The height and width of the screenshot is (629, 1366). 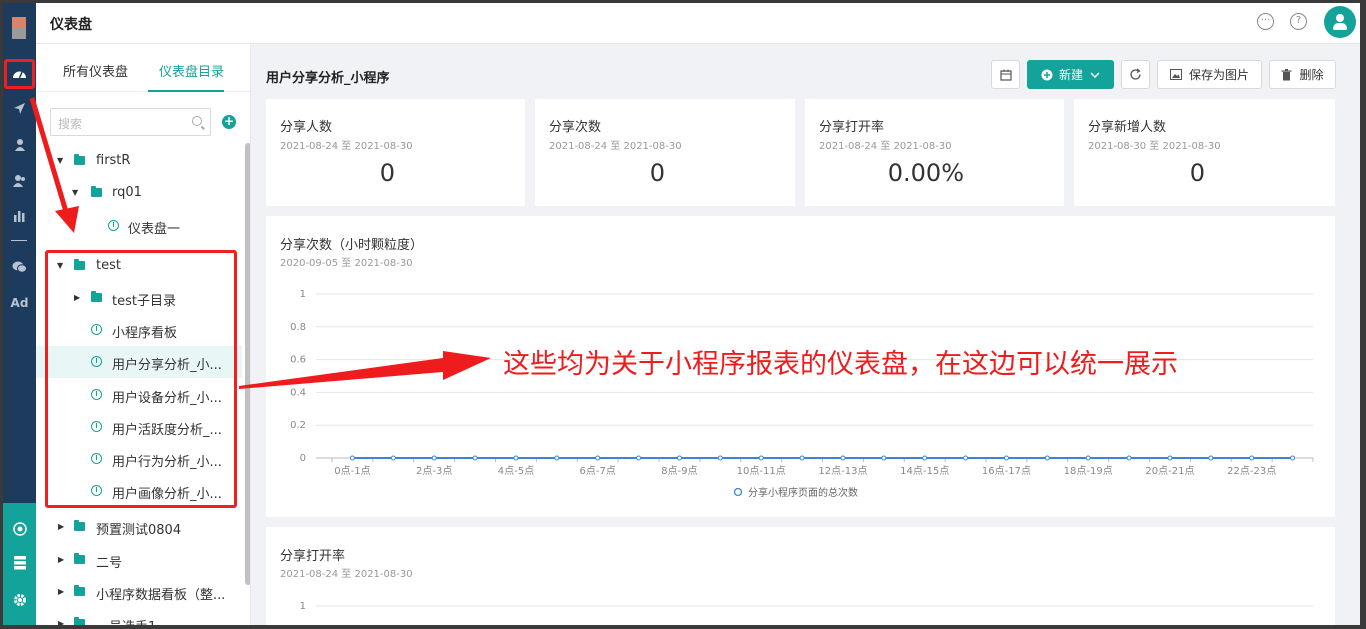 I want to click on search-placeholder: 搜索, so click(x=70, y=124).